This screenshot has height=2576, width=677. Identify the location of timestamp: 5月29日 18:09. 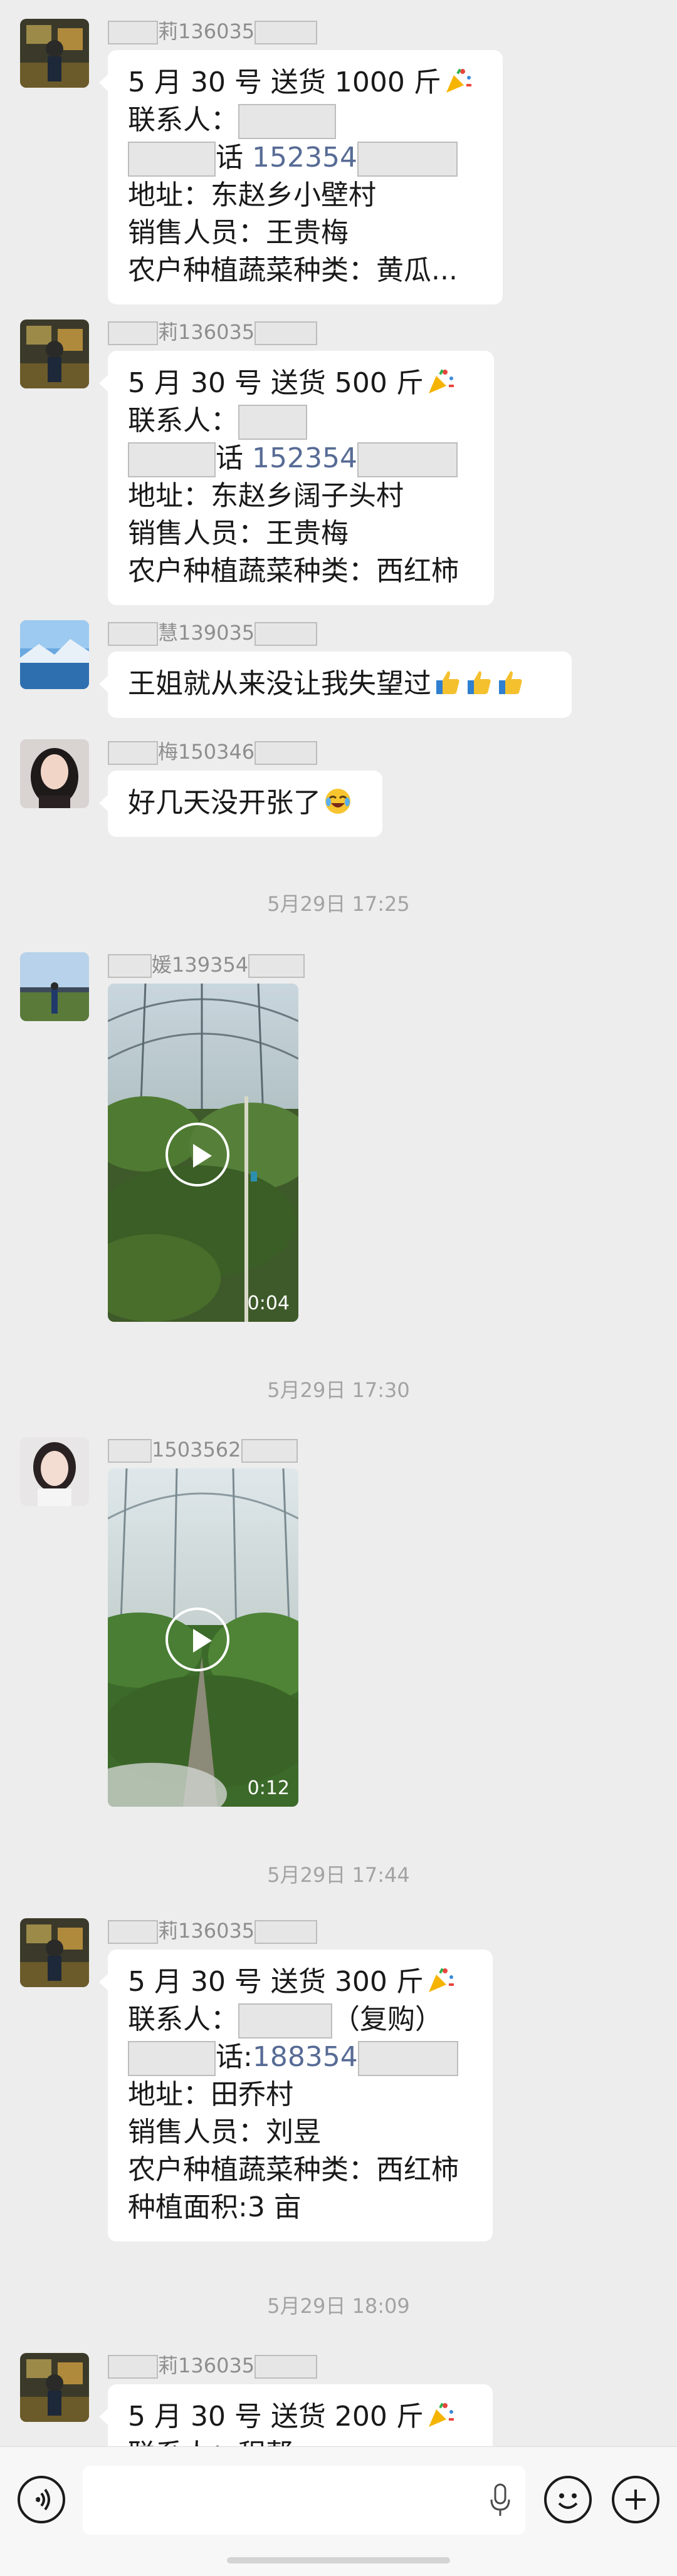
(338, 2306).